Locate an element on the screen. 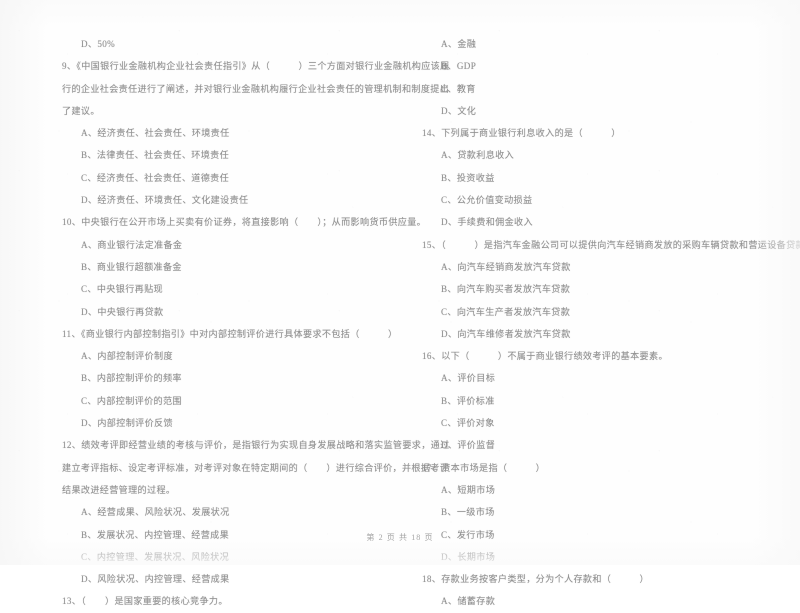 The height and width of the screenshot is (613, 800). option-item: D、向汽车维修者发放汽车贷款 is located at coordinates (596, 334).